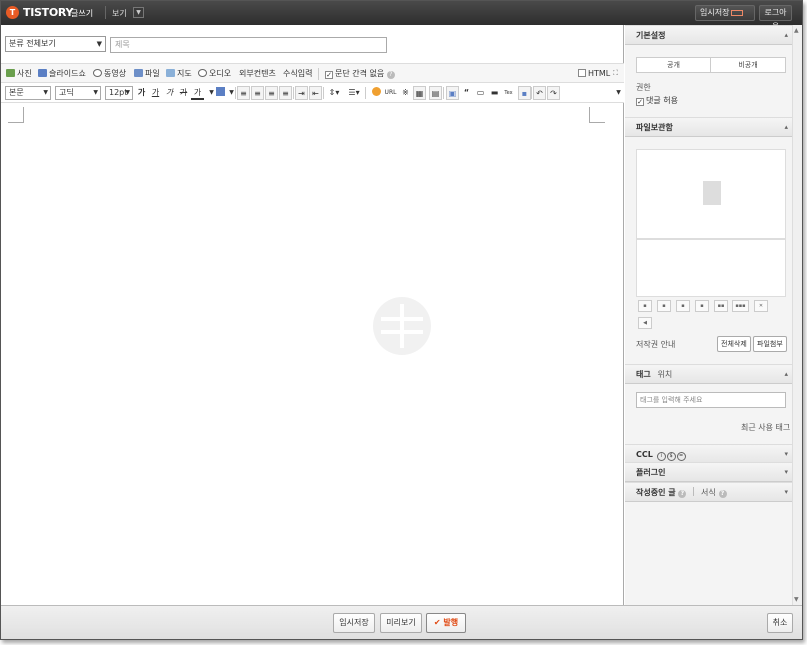 Image resolution: width=807 pixels, height=645 pixels. What do you see at coordinates (480, 93) in the screenshot?
I see `more-icon: ▭` at bounding box center [480, 93].